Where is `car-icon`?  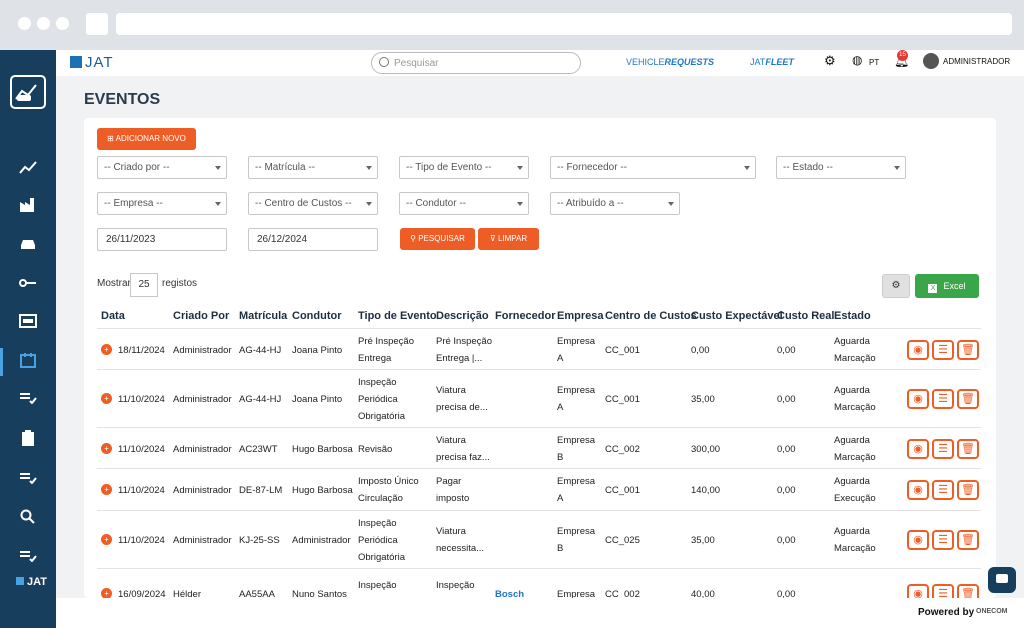
car-icon is located at coordinates (28, 244).